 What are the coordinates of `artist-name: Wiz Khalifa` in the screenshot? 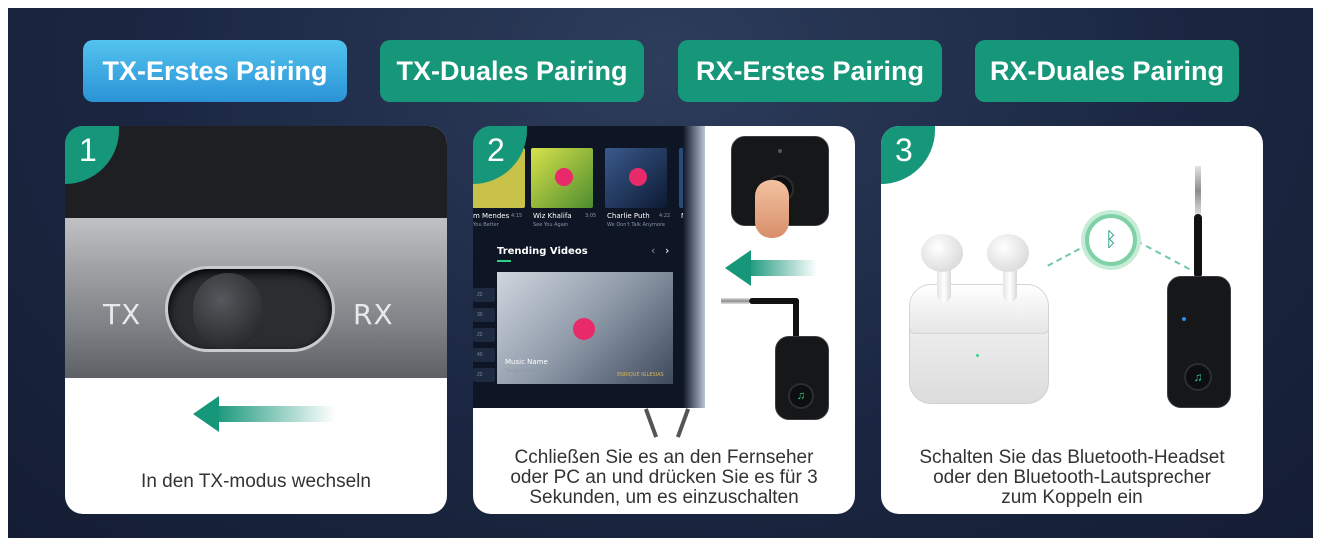 It's located at (552, 216).